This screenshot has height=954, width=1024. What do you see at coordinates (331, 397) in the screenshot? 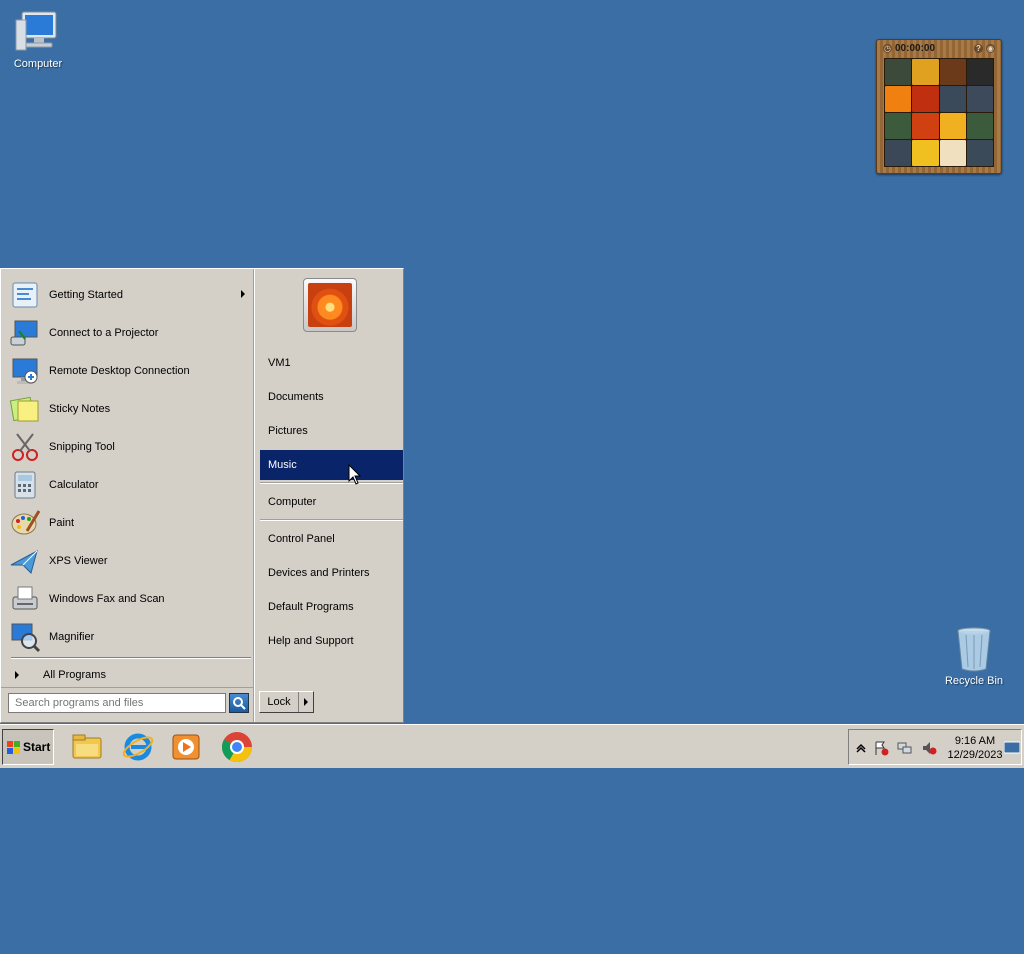
I see `place-item-documents: Documents` at bounding box center [331, 397].